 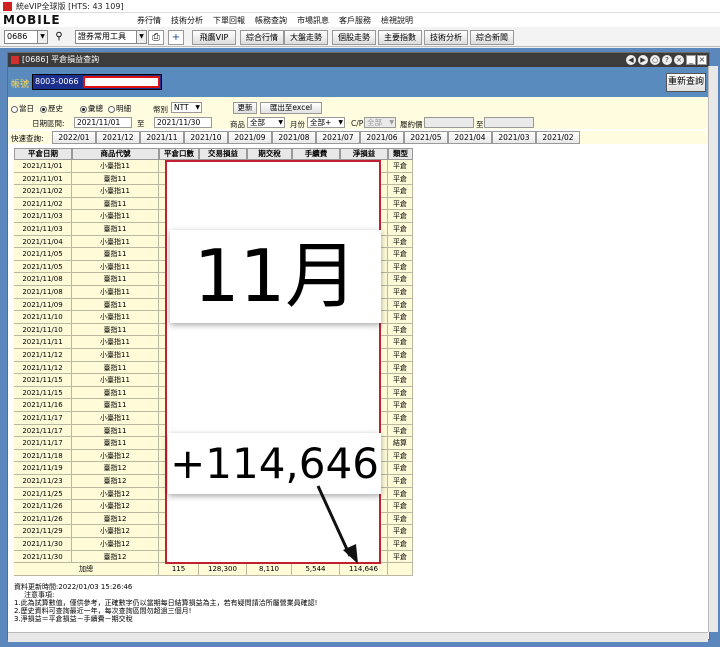 What do you see at coordinates (106, 37) in the screenshot?
I see `tool-select: 證券常用工具` at bounding box center [106, 37].